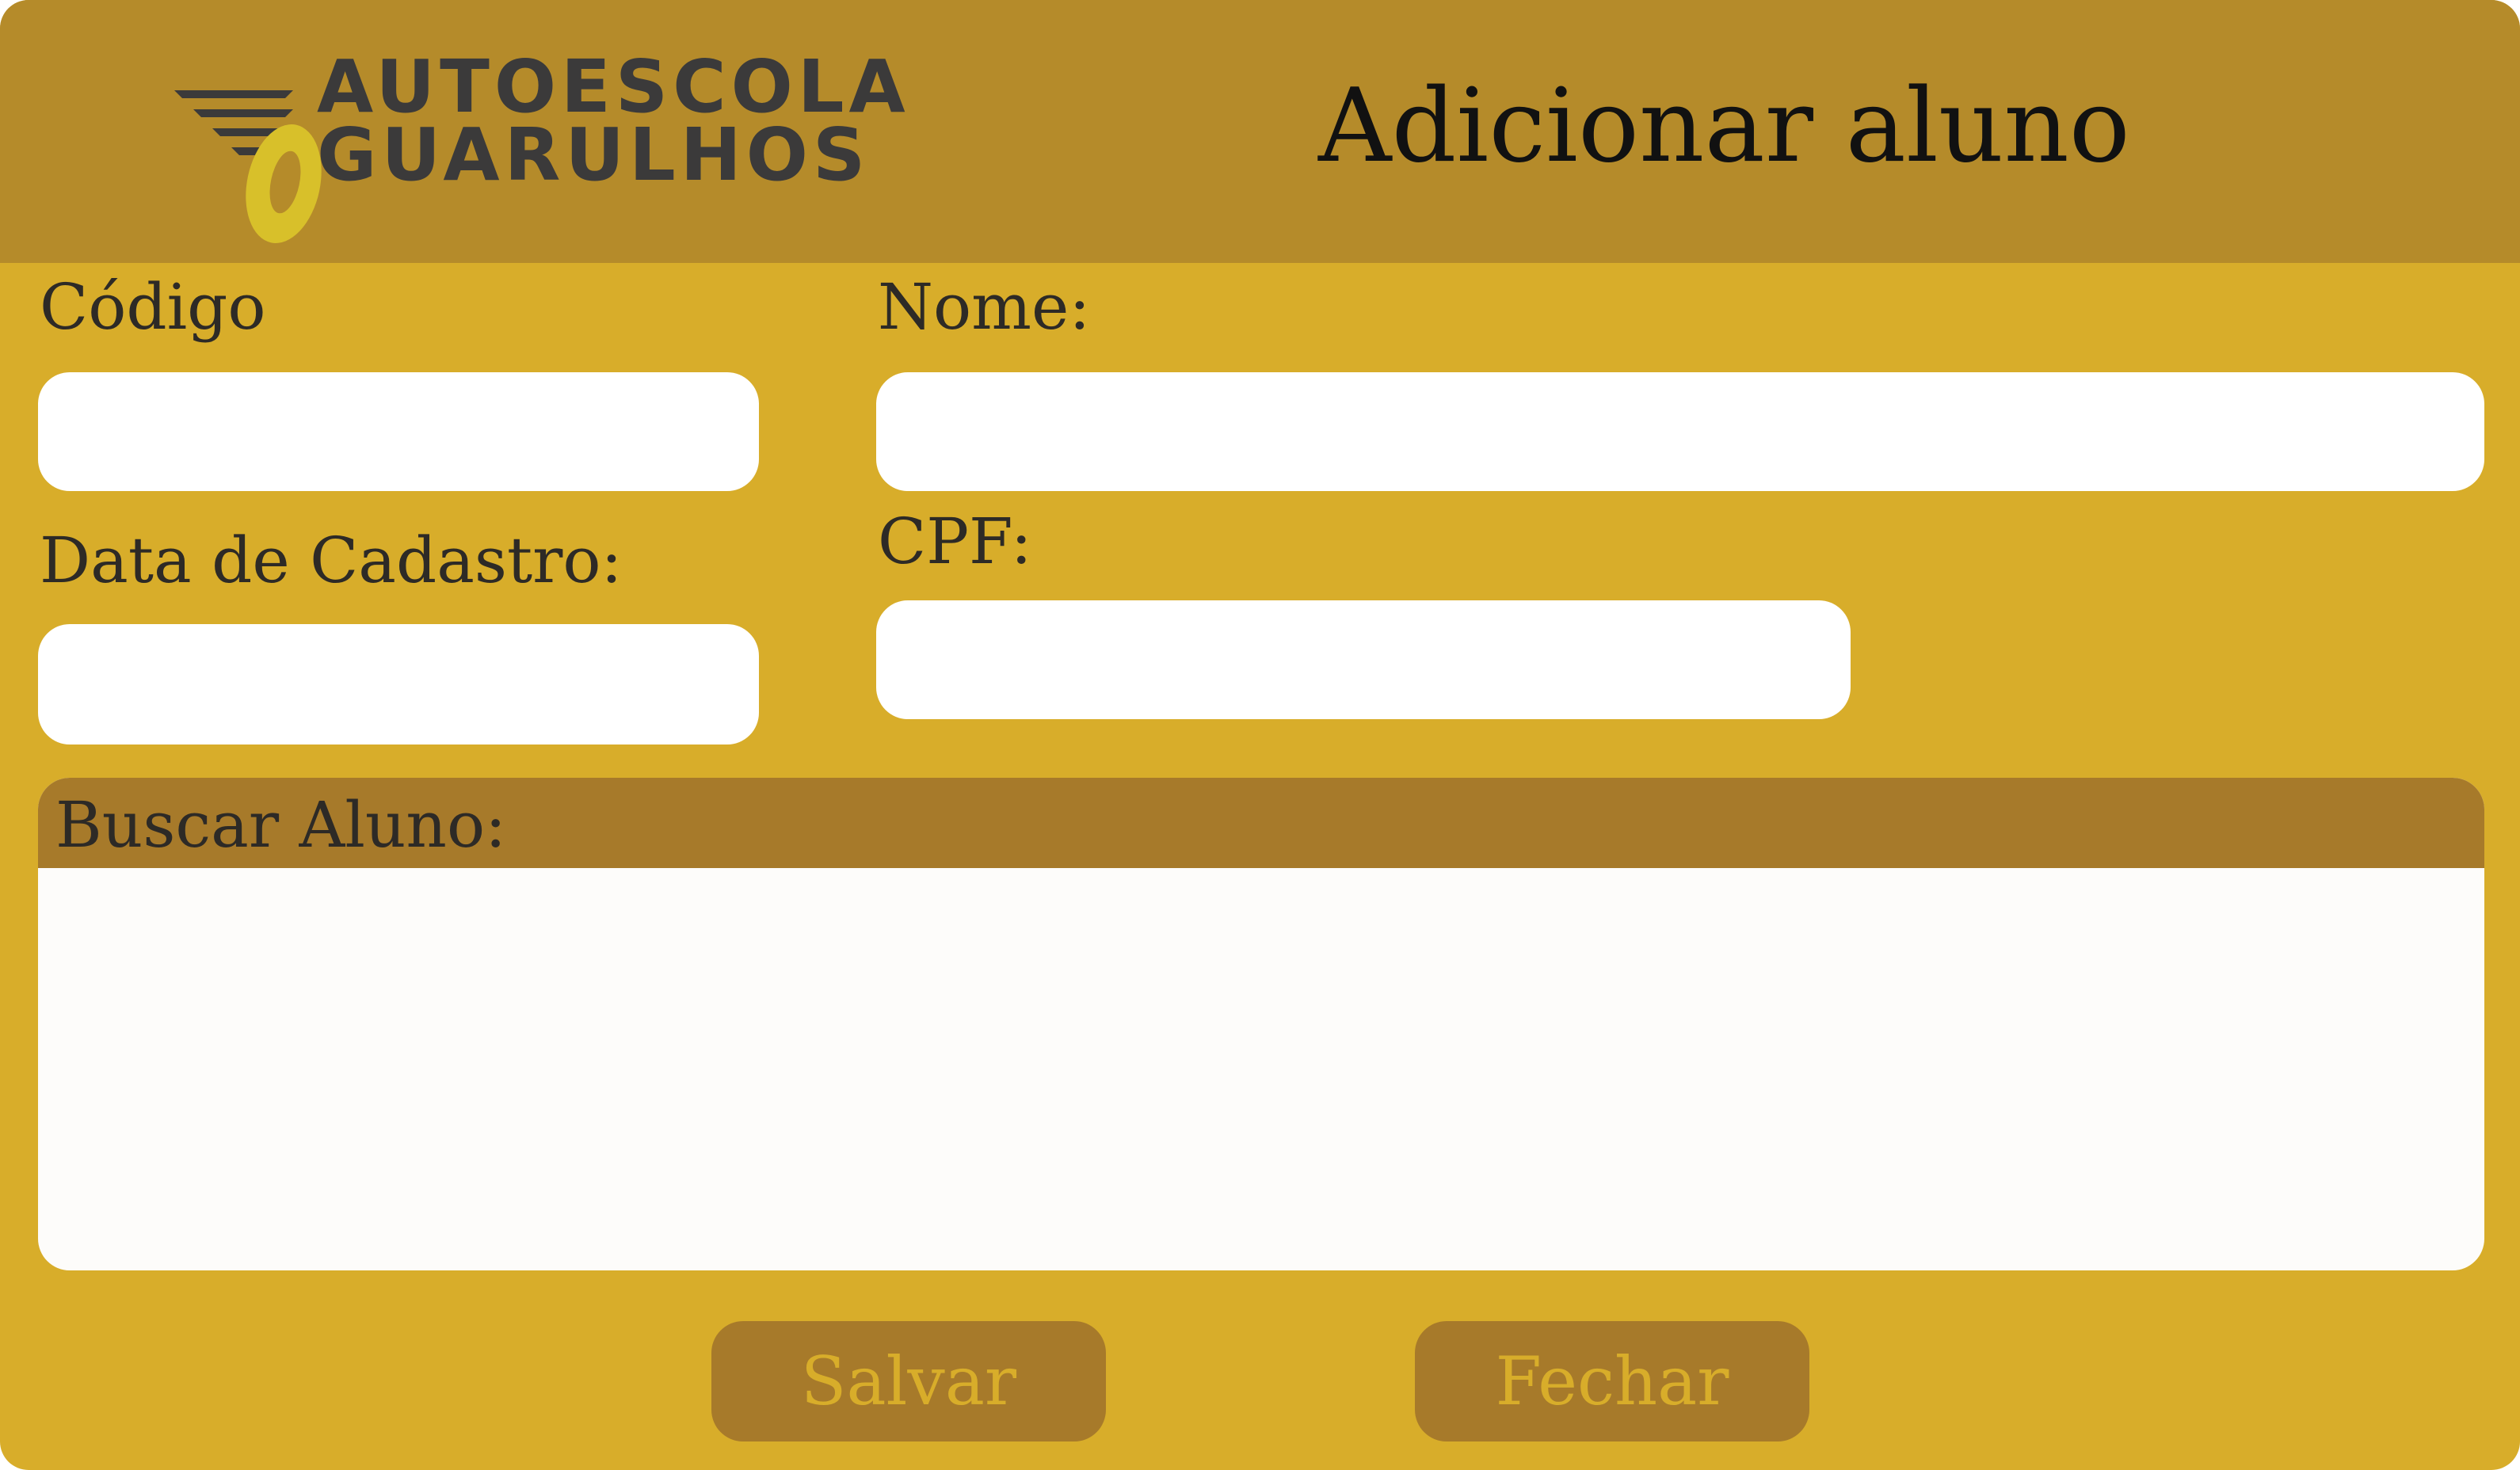 This screenshot has height=1470, width=2520. I want to click on cpf-label: CPF:, so click(955, 541).